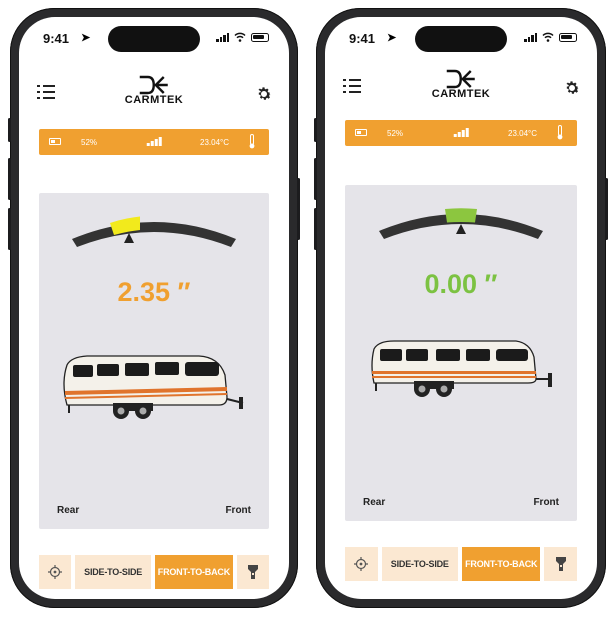  Describe the element at coordinates (154, 292) in the screenshot. I see `level-reading: 2.35 ″` at that location.